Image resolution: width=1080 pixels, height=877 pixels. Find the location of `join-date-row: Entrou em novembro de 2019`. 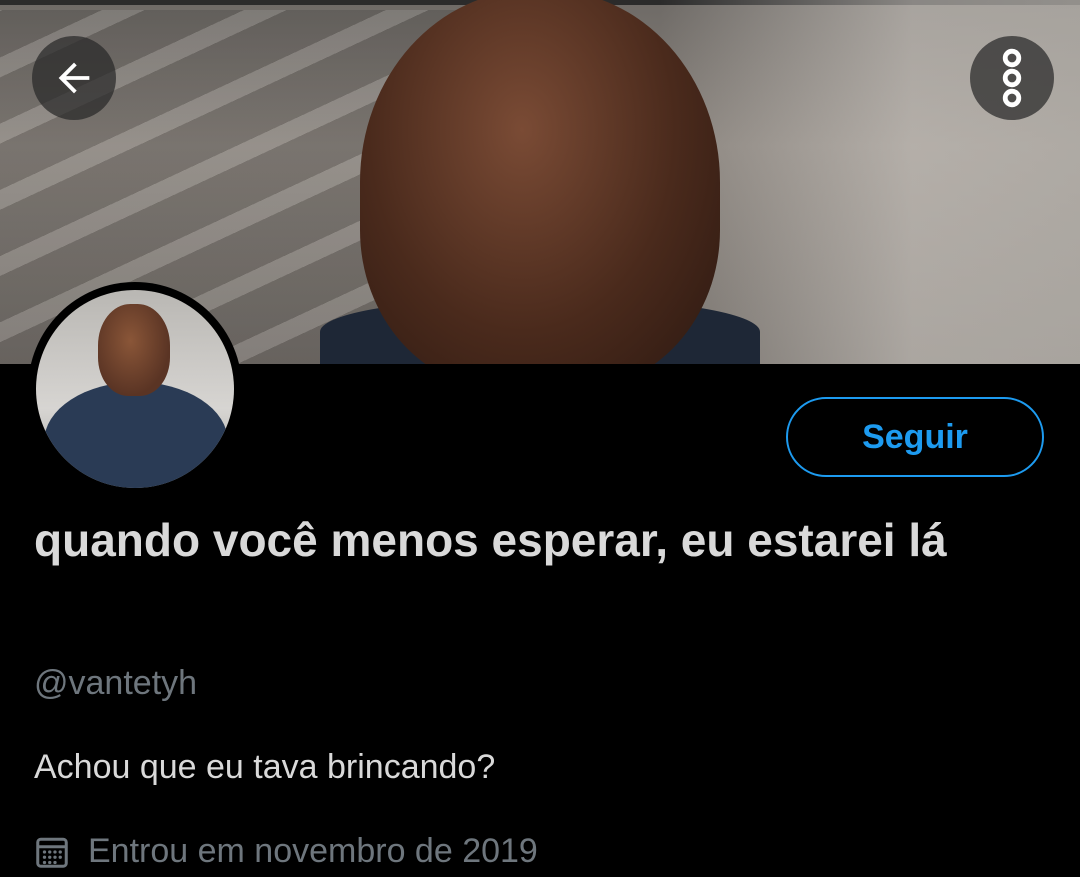

join-date-row: Entrou em novembro de 2019 is located at coordinates (286, 851).